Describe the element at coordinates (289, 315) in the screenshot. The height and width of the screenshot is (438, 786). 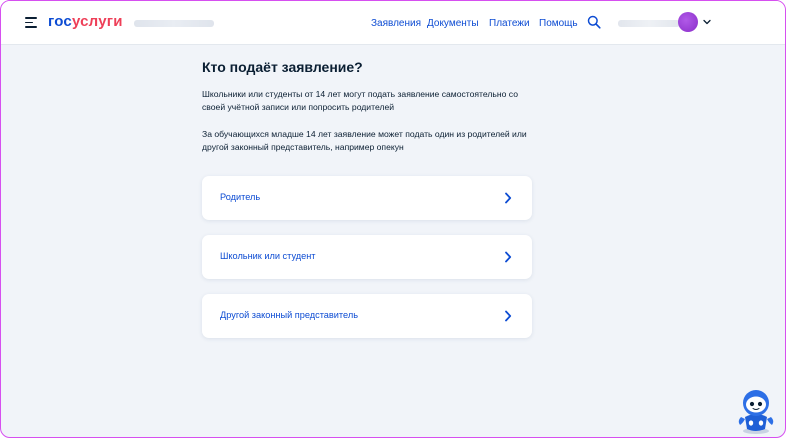
I see `option-label: Другой законный представитель` at that location.